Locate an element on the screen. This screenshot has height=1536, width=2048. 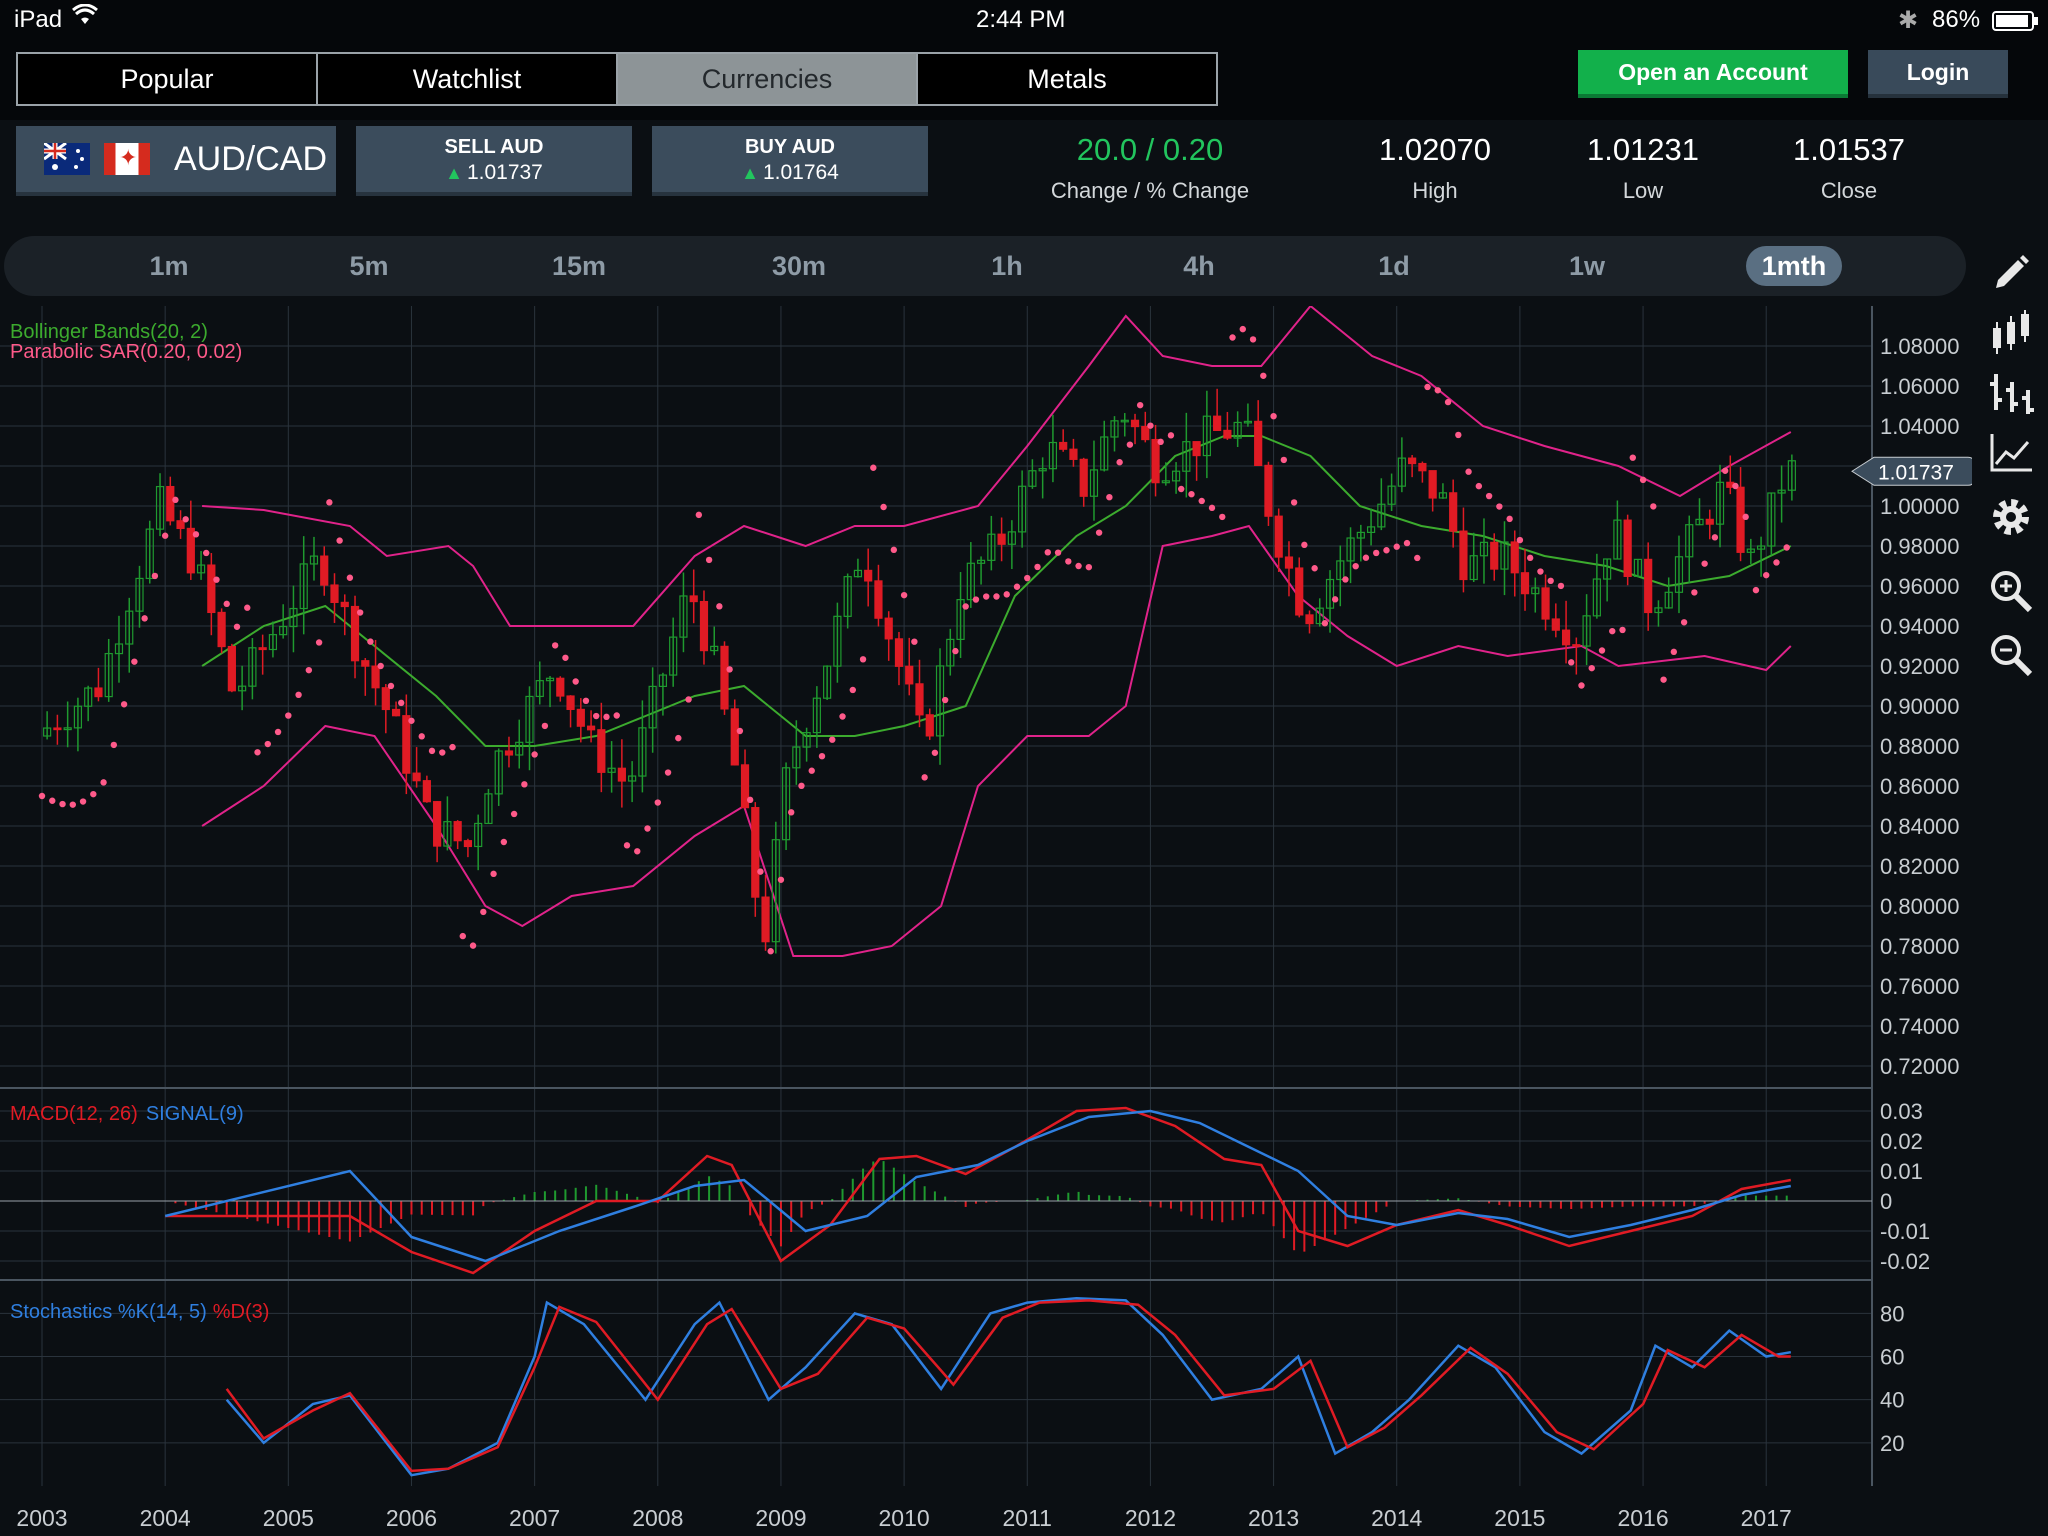
price-tick-label: 1.00000 is located at coordinates (1920, 506).